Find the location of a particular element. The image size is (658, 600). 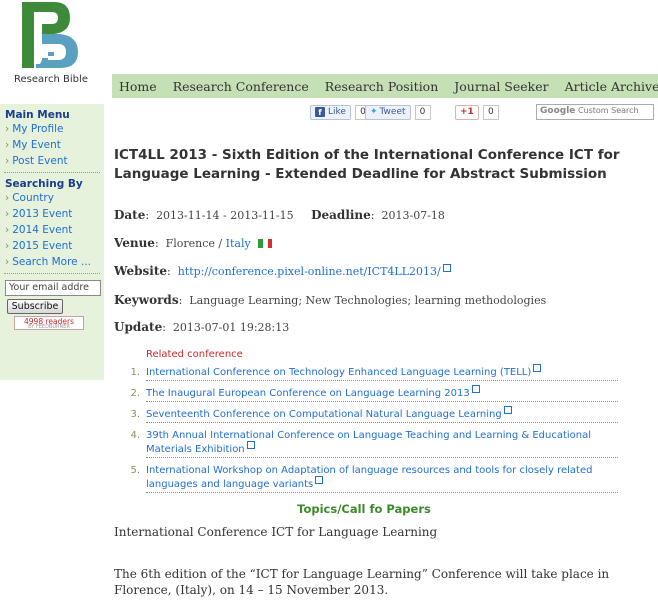

italy-flag-icon is located at coordinates (265, 243).